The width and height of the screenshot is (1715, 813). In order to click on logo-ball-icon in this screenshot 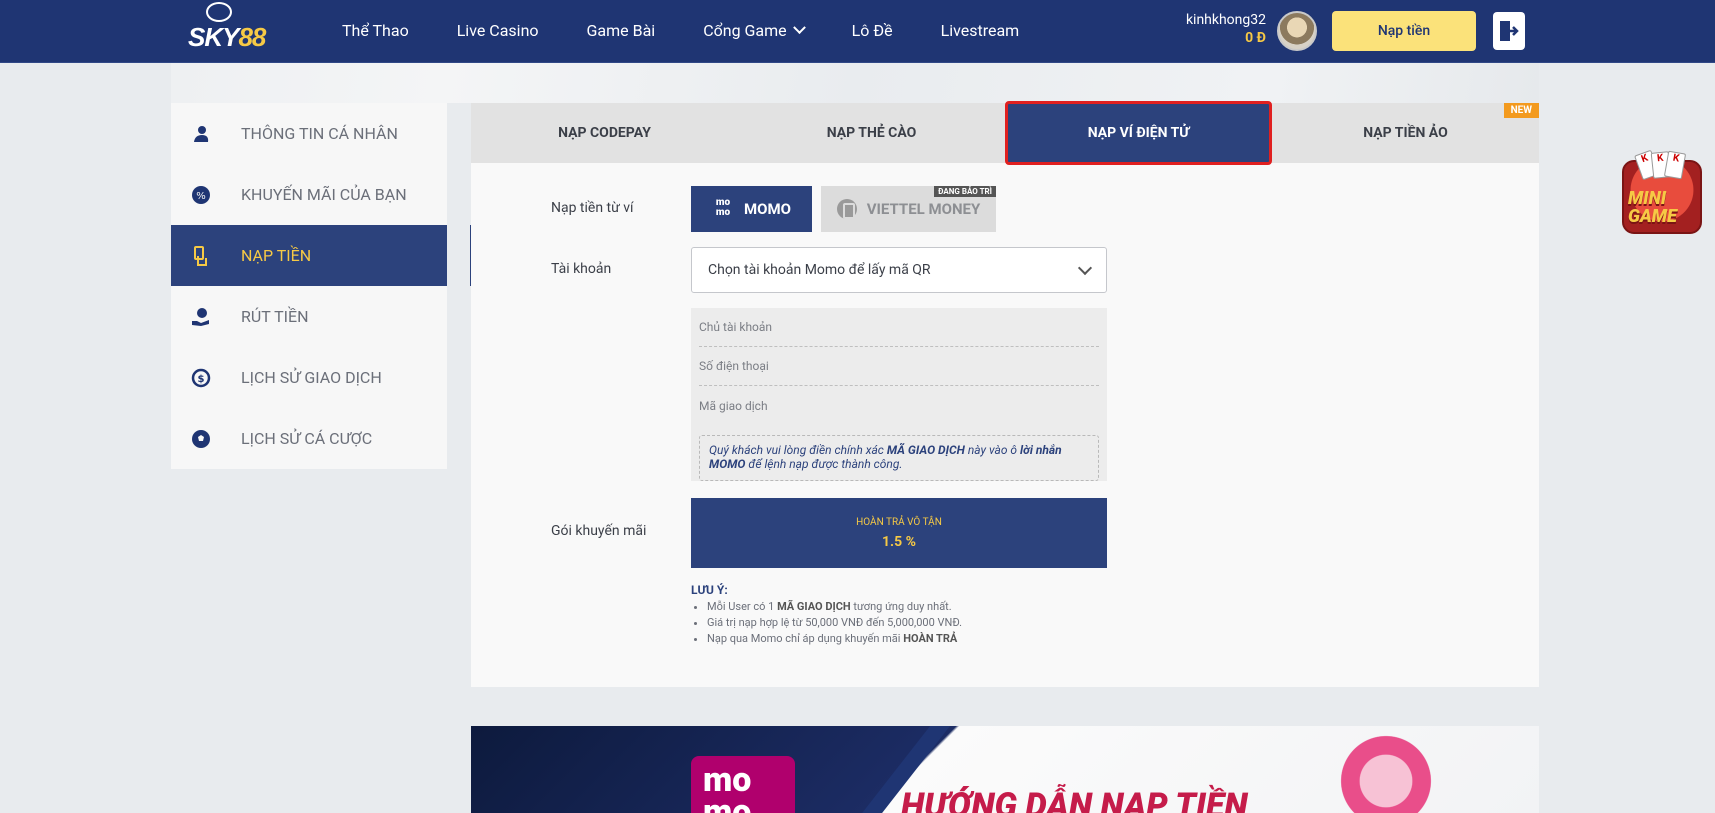, I will do `click(219, 12)`.